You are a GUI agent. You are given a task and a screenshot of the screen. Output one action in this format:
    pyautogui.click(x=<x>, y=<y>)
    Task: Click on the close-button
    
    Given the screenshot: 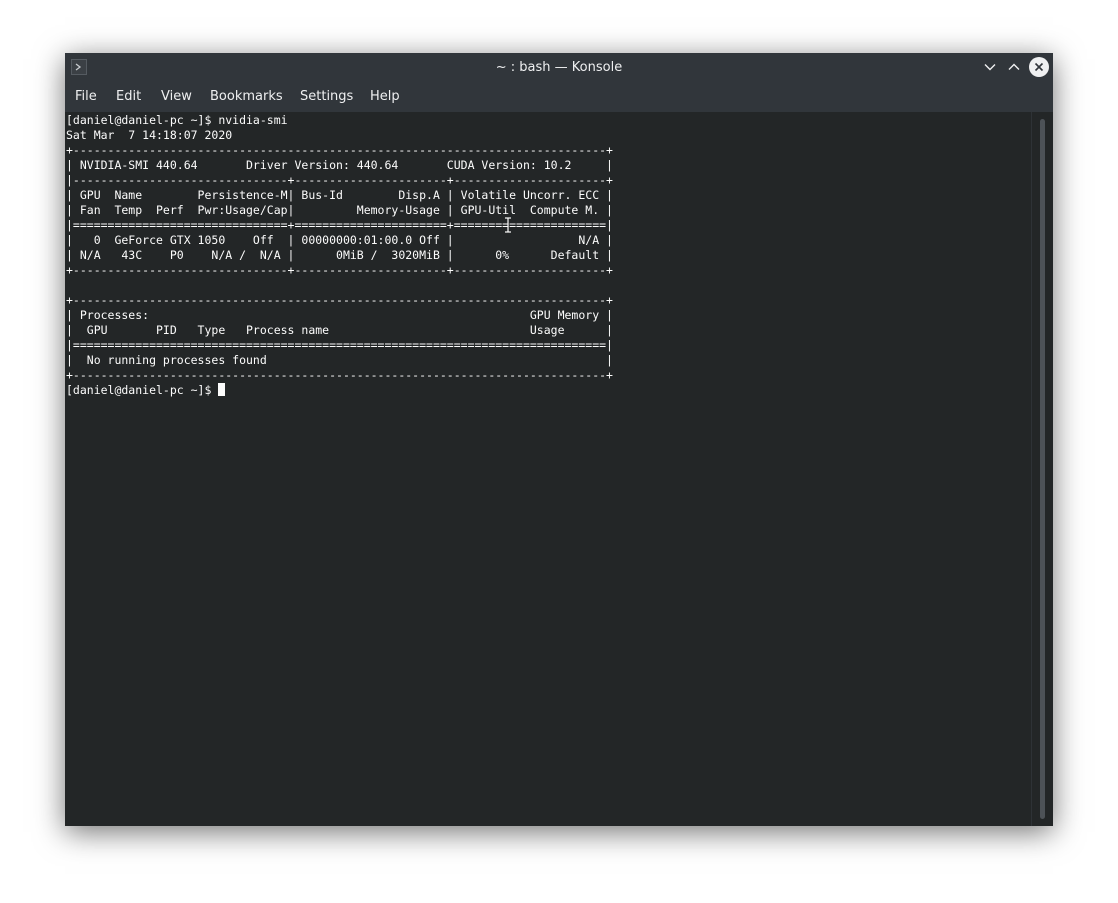 What is the action you would take?
    pyautogui.click(x=1039, y=67)
    